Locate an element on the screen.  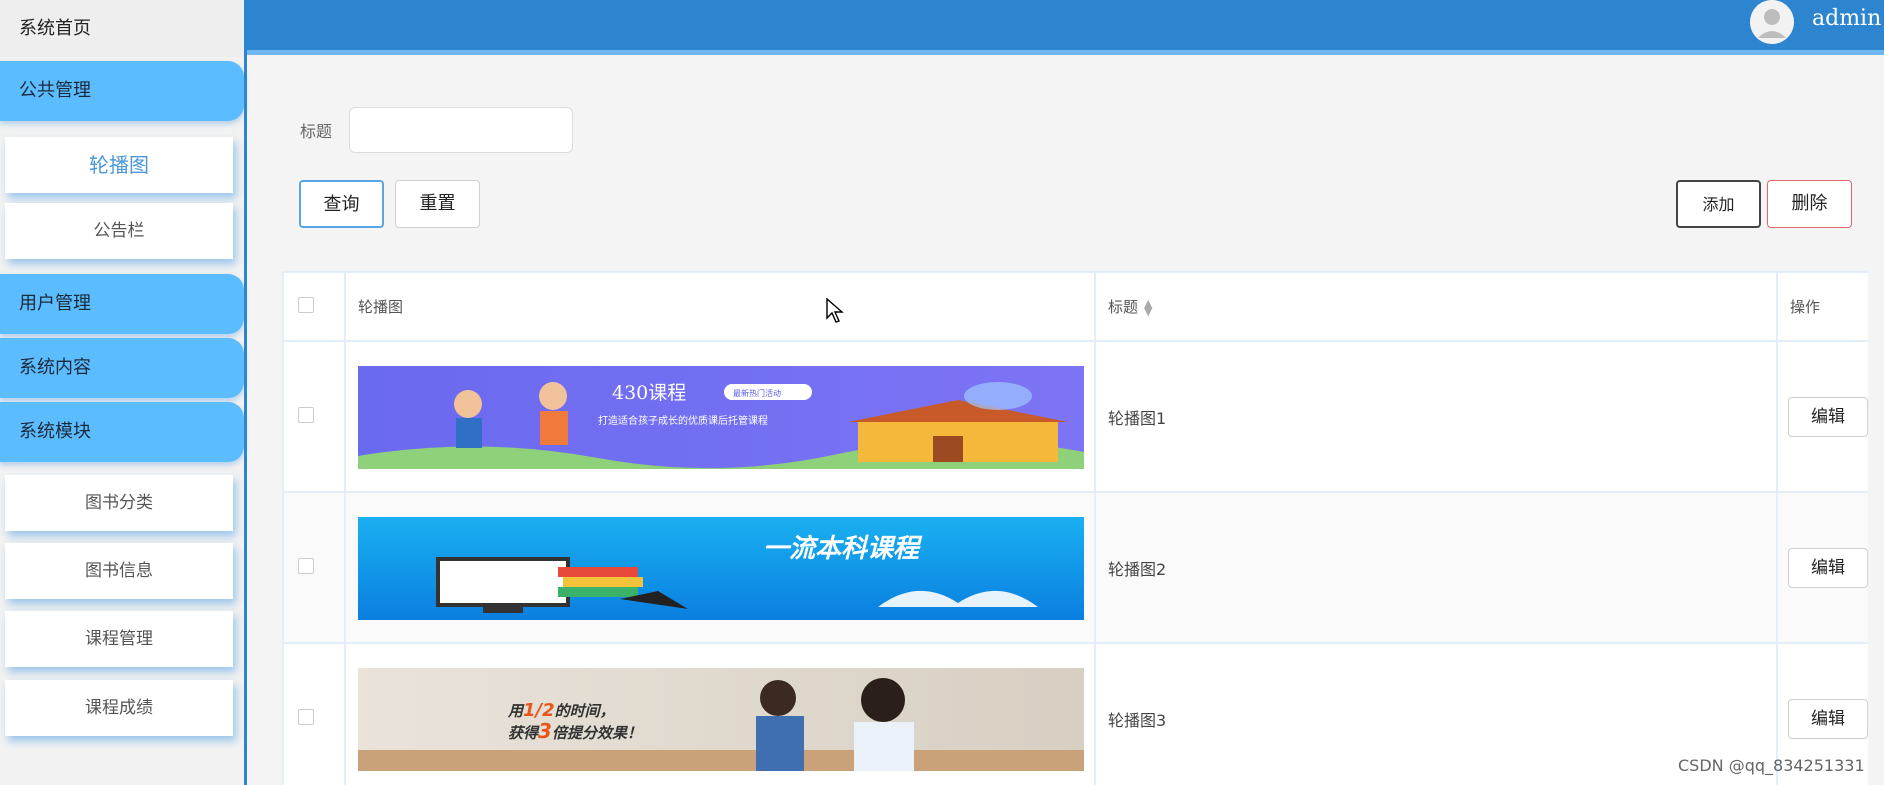
sidebar-group-modules: 系统模块 is located at coordinates (122, 432).